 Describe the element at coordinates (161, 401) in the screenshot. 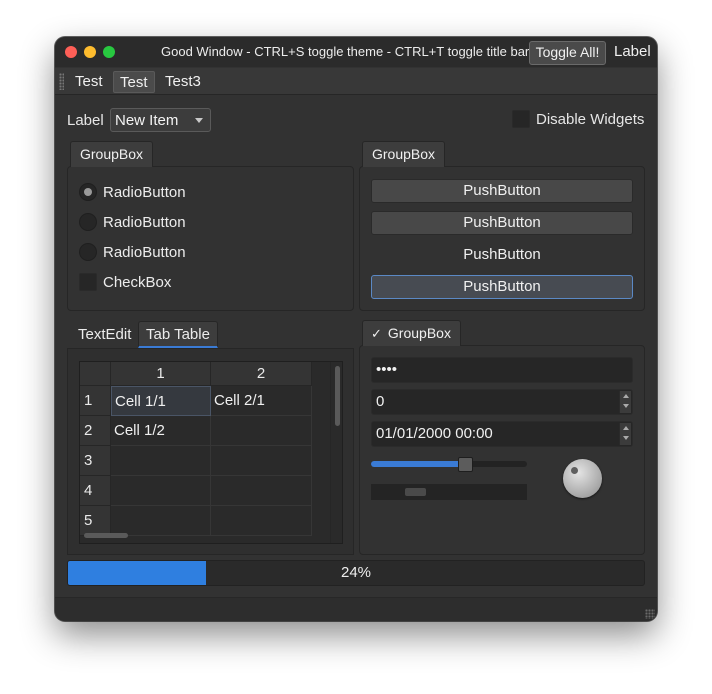

I see `table-cell-1-1: Cell 1/1` at that location.